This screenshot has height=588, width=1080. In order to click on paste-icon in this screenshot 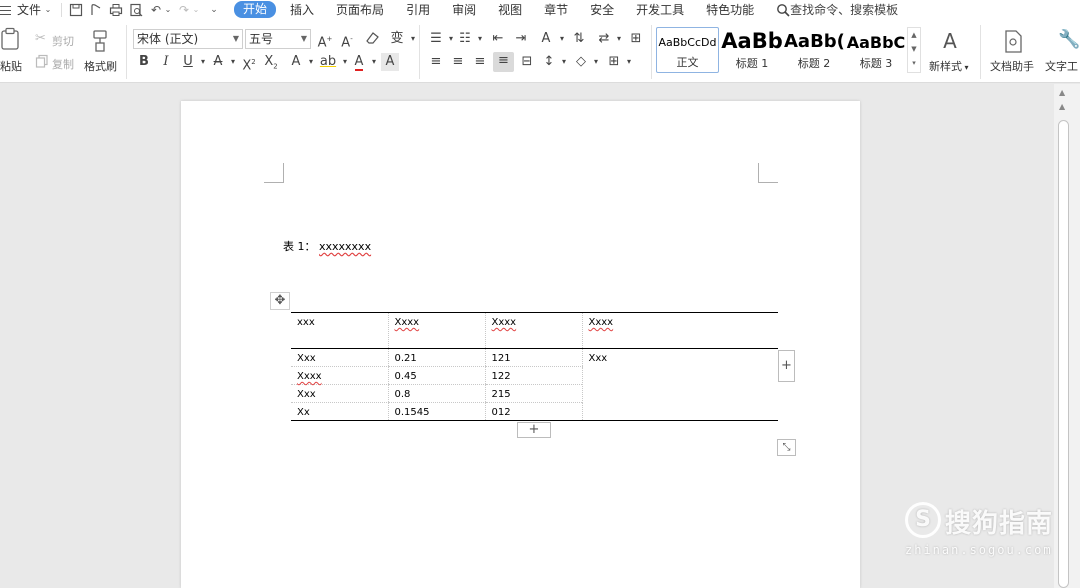, I will do `click(11, 39)`.